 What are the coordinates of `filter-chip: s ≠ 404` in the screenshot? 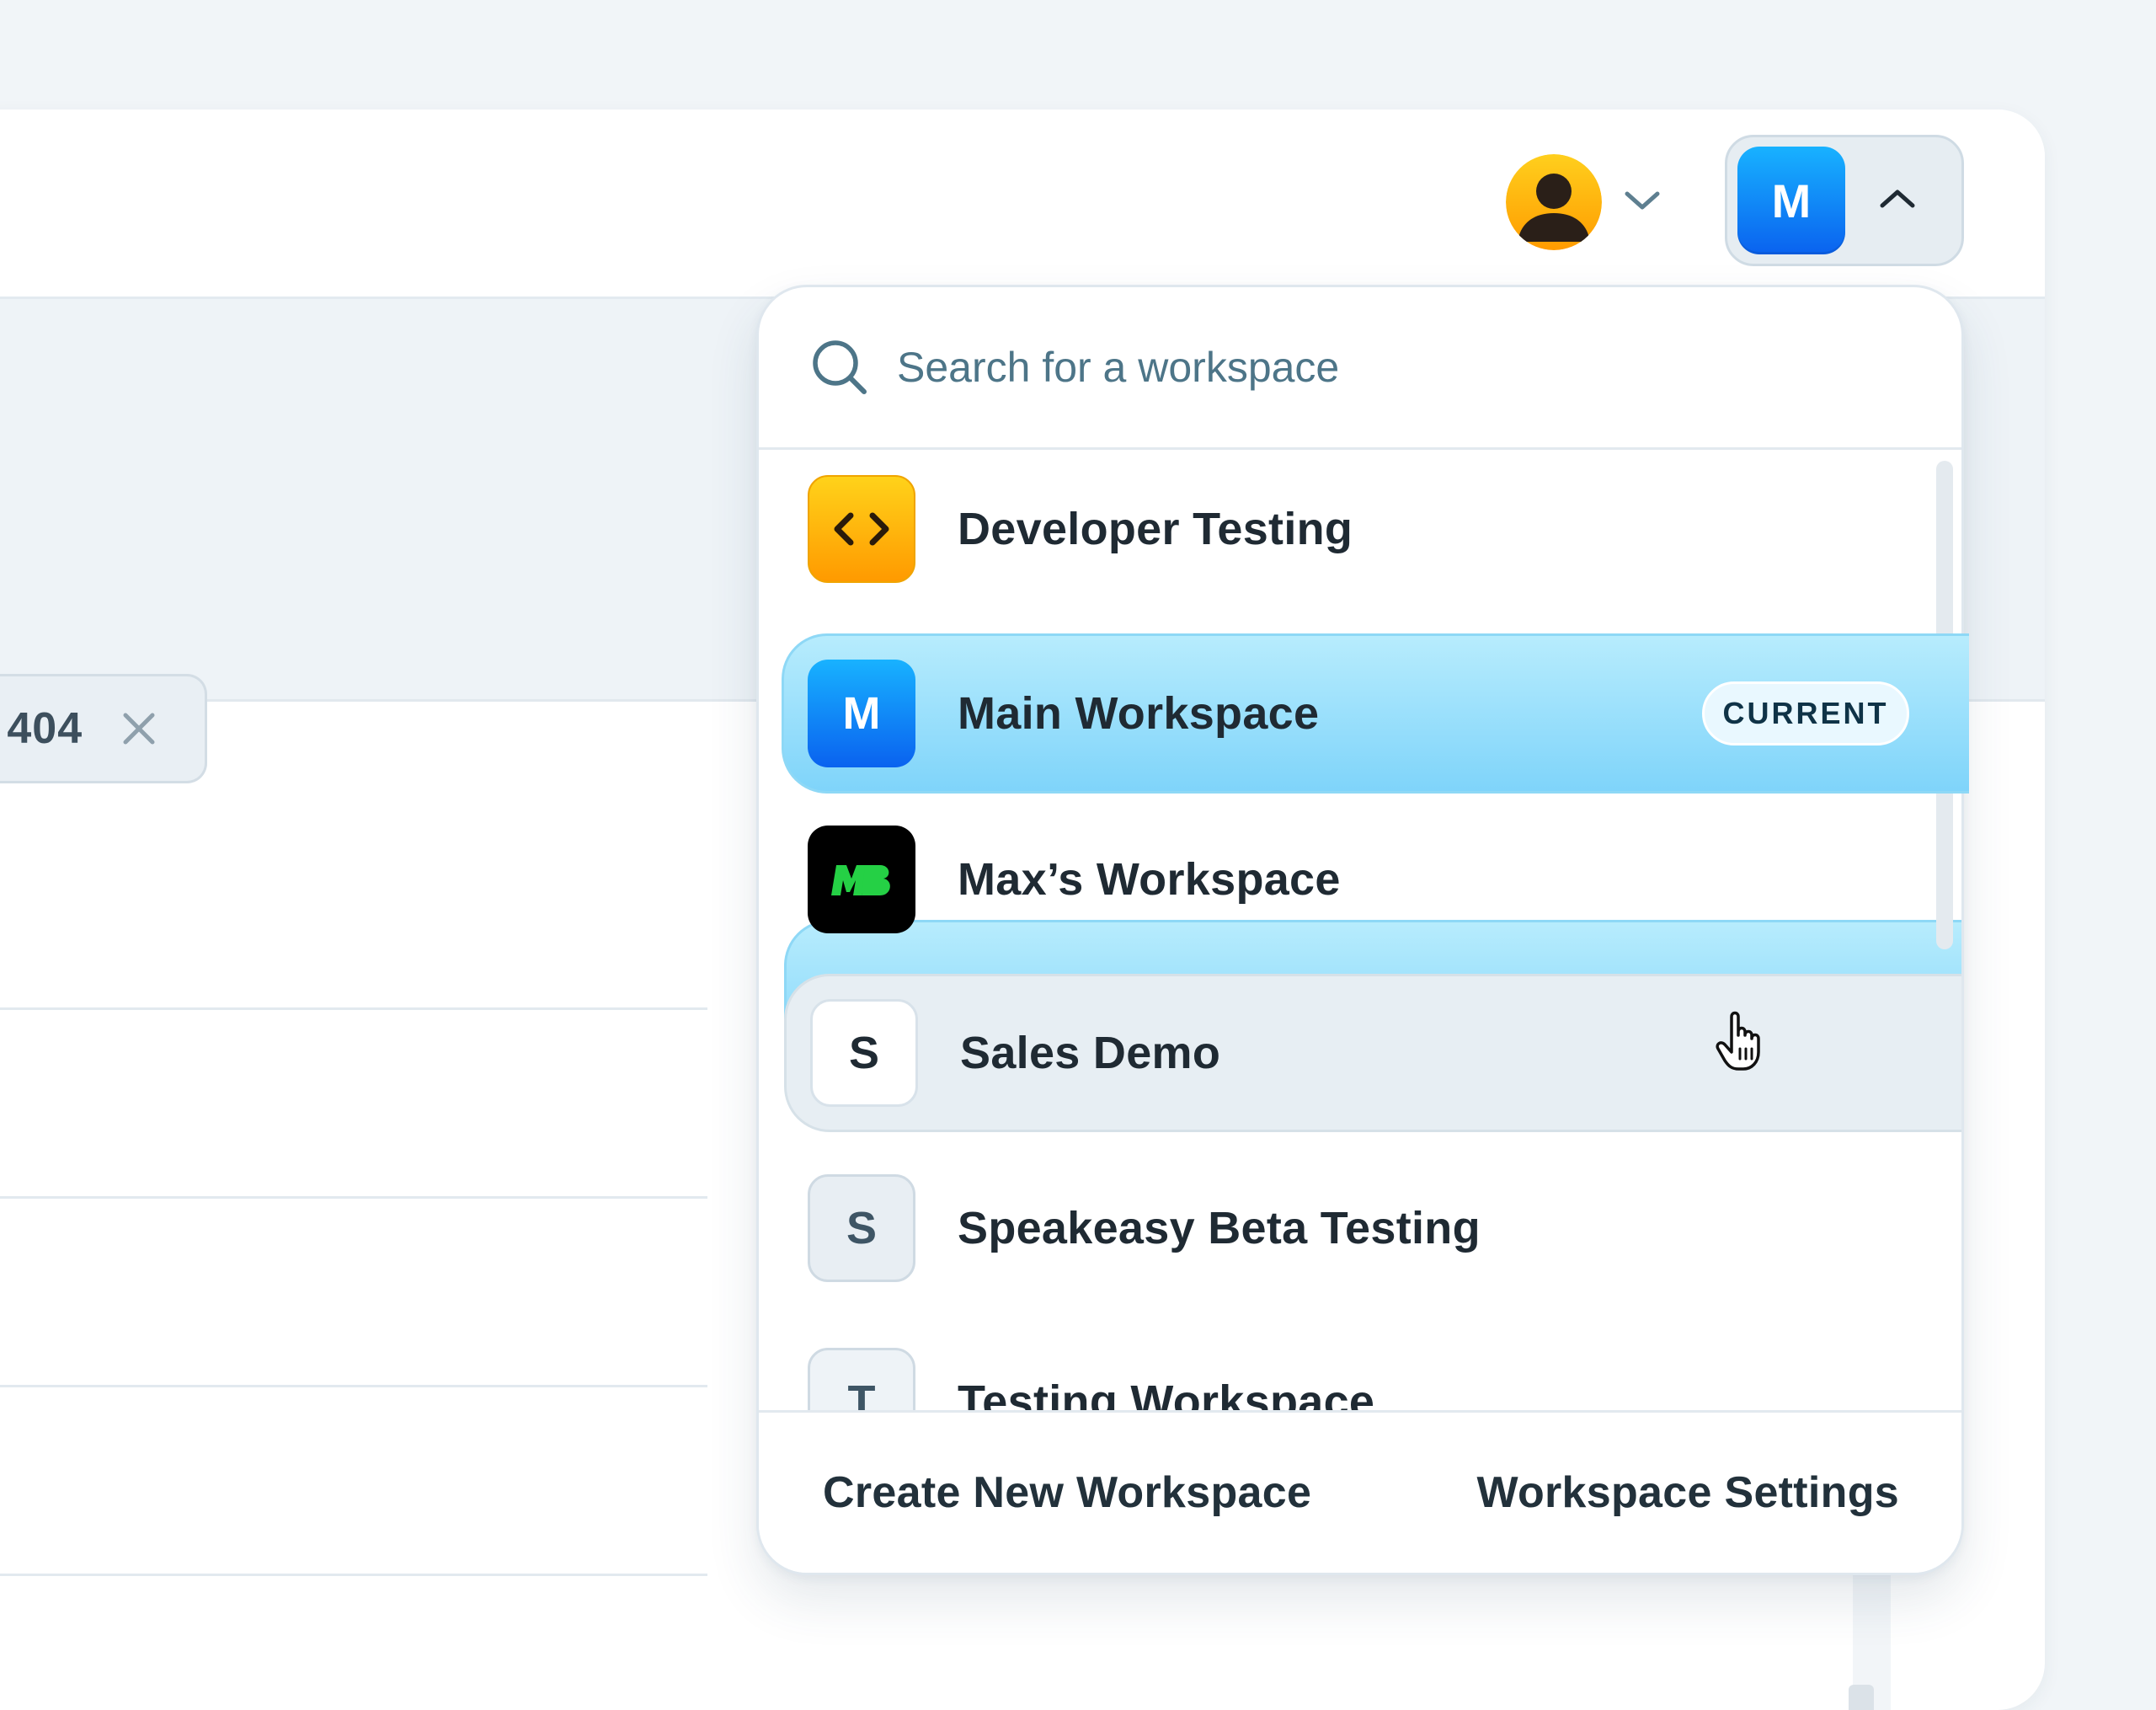 It's located at (103, 728).